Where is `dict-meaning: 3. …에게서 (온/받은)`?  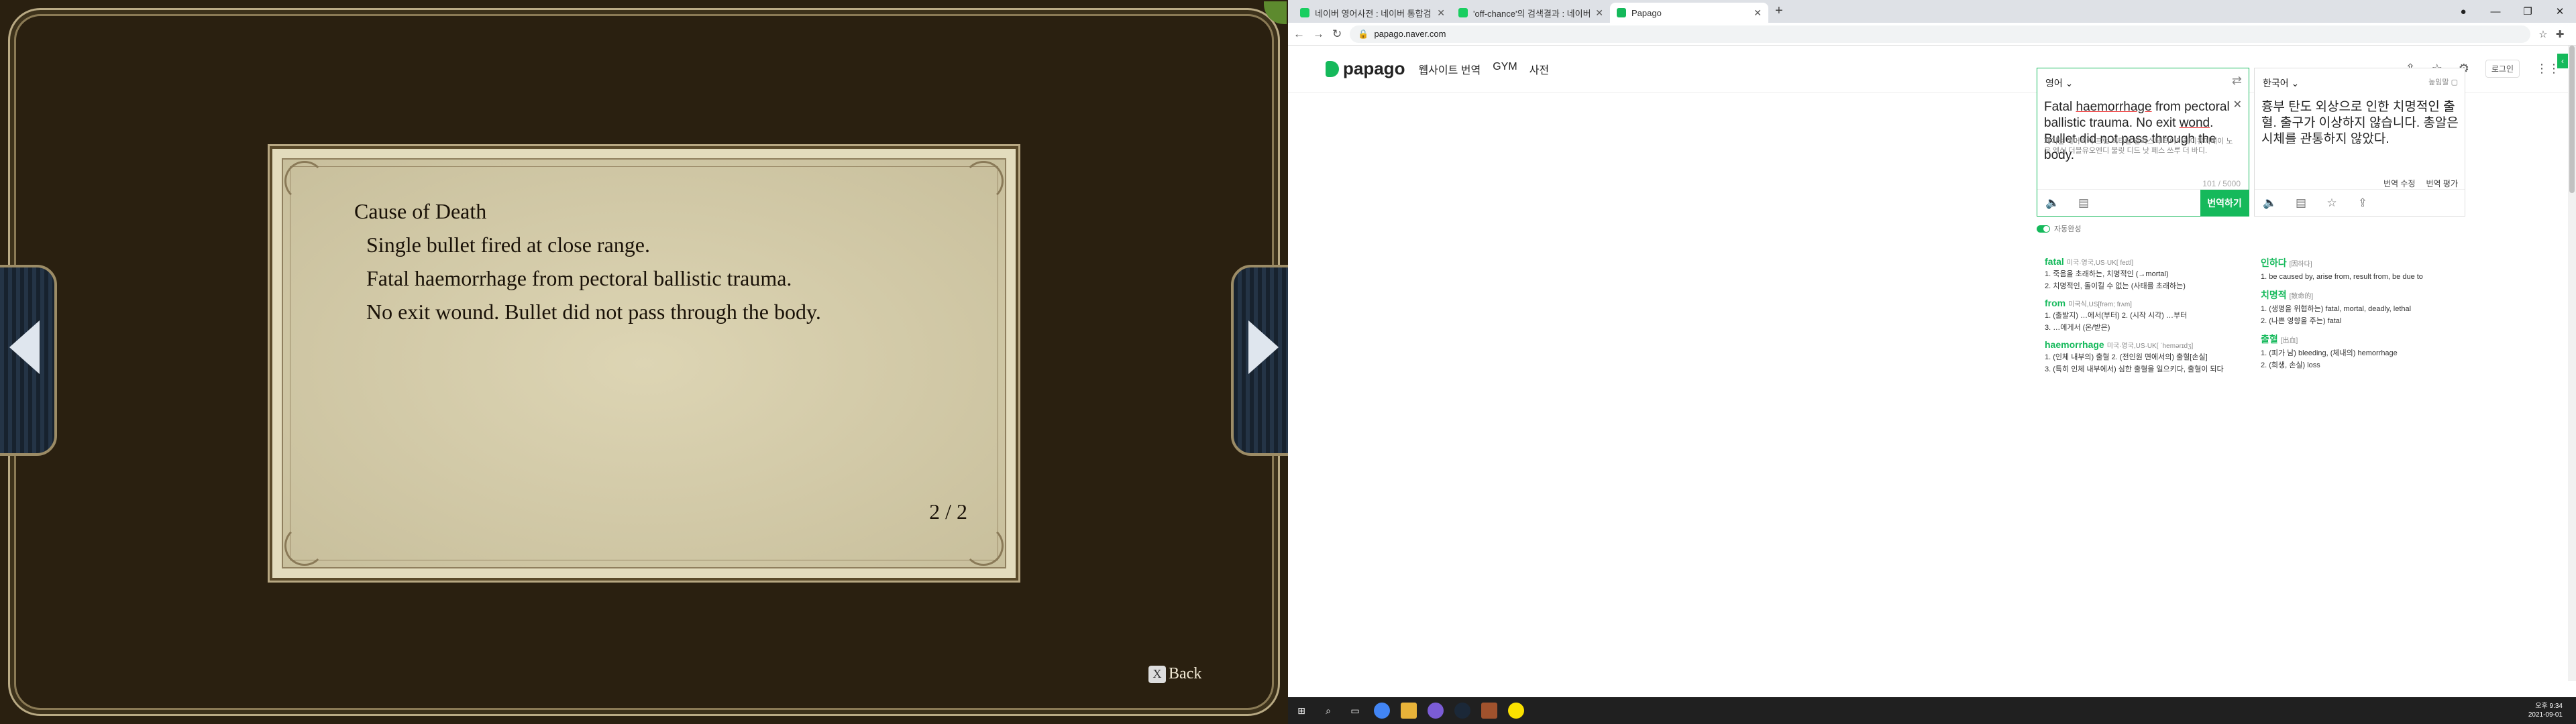
dict-meaning: 3. …에게서 (온/받은) is located at coordinates (2077, 328).